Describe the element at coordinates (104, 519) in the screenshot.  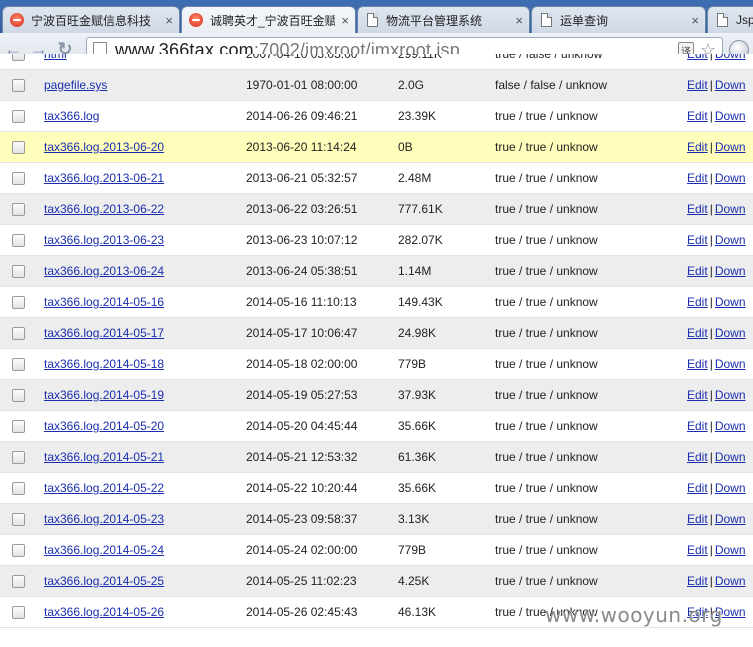
I see `file-name-link: tax366.log.2014-05-23` at that location.